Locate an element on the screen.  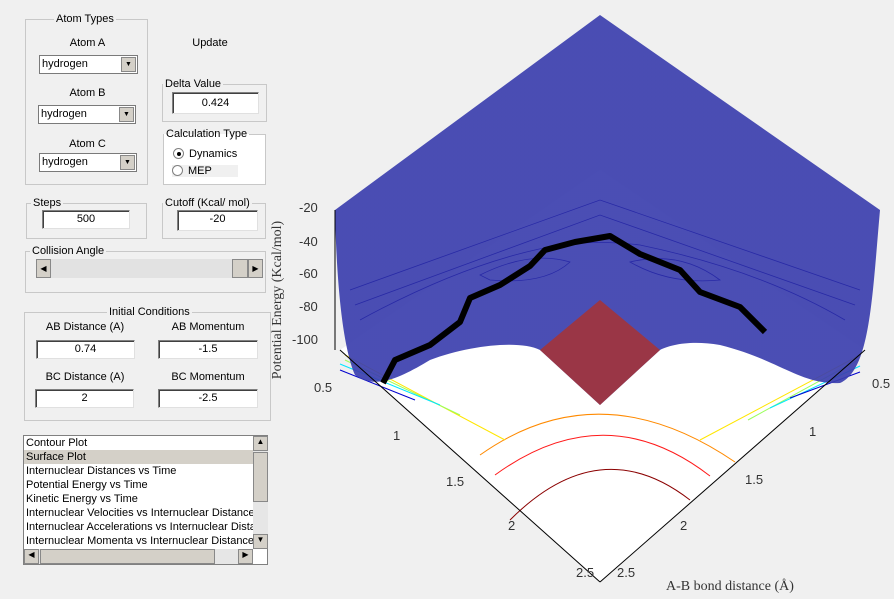
right-tick-label: 1.5 is located at coordinates (754, 479).